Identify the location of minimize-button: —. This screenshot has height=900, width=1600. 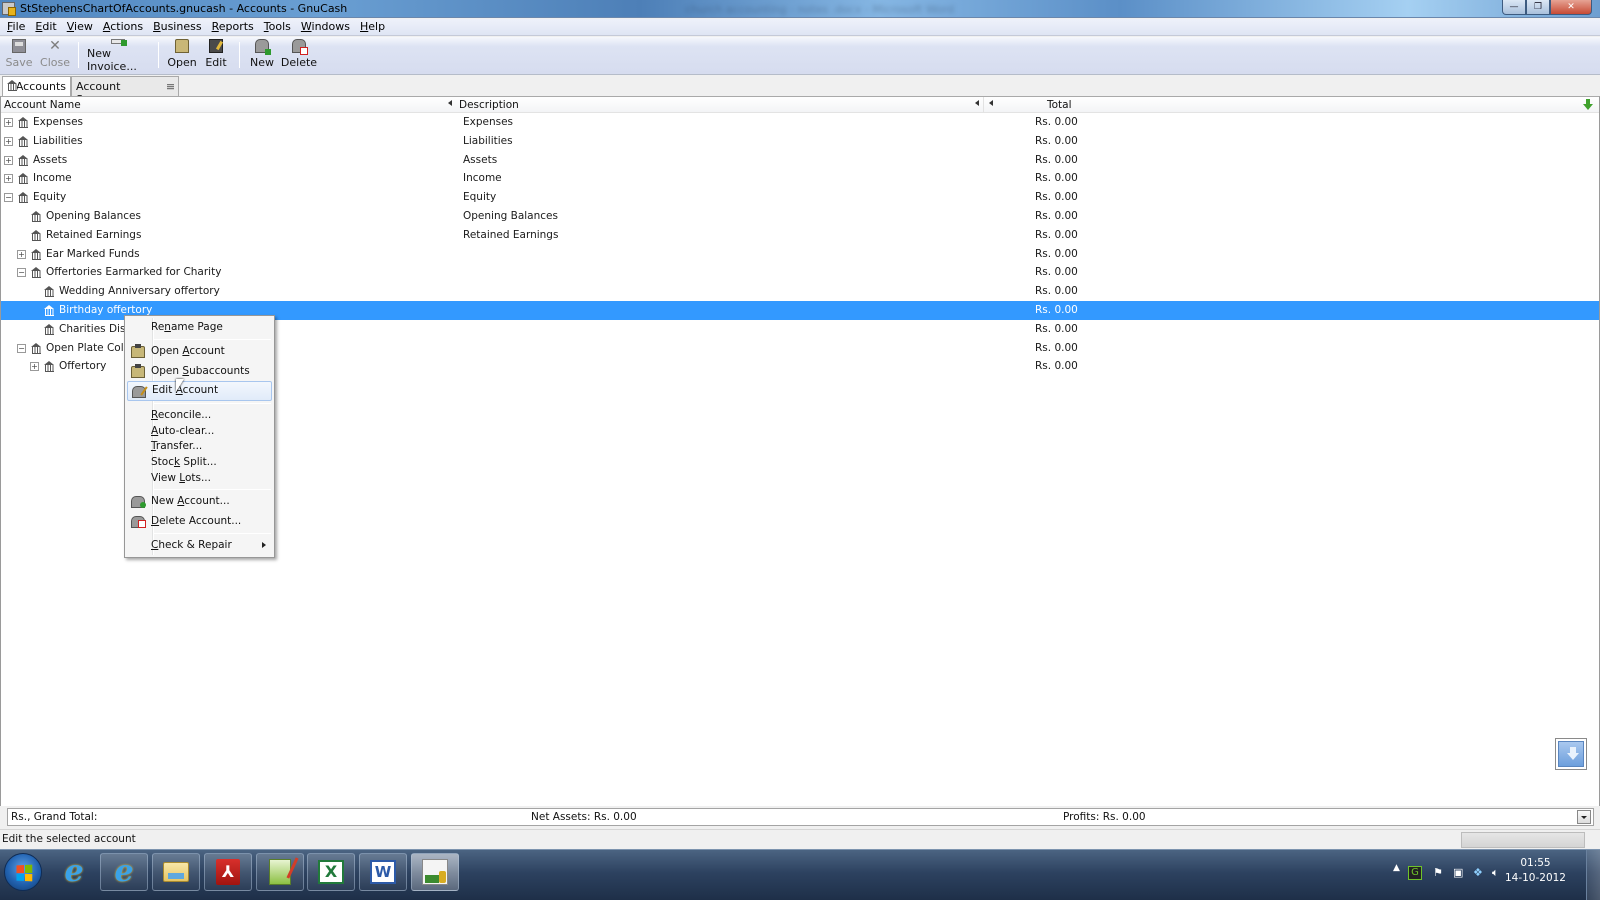
(1514, 7).